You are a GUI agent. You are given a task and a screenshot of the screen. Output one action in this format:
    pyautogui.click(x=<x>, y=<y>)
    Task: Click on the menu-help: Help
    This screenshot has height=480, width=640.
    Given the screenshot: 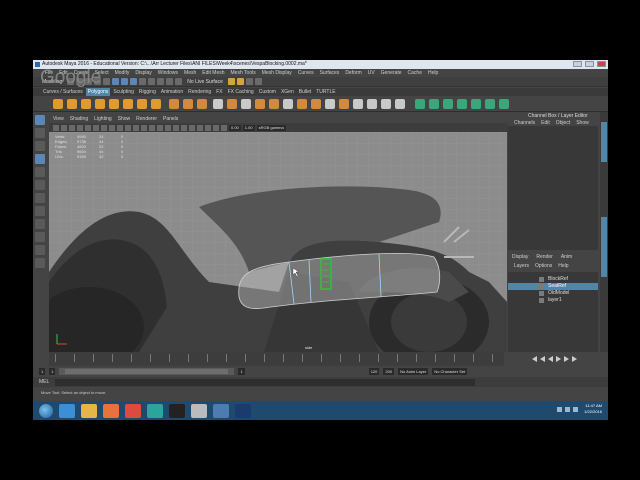 What is the action you would take?
    pyautogui.click(x=433, y=73)
    